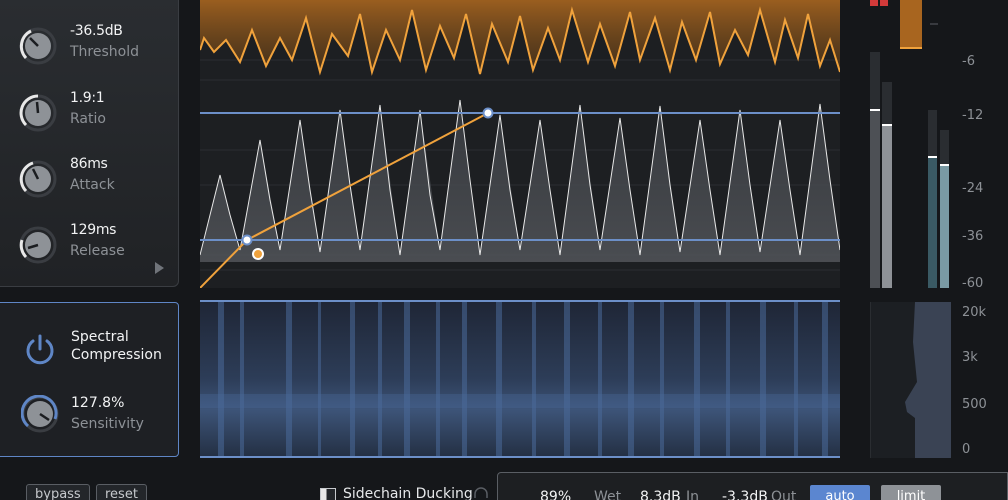 The width and height of the screenshot is (1008, 500). Describe the element at coordinates (258, 254) in the screenshot. I see `level-indicator-dot` at that location.